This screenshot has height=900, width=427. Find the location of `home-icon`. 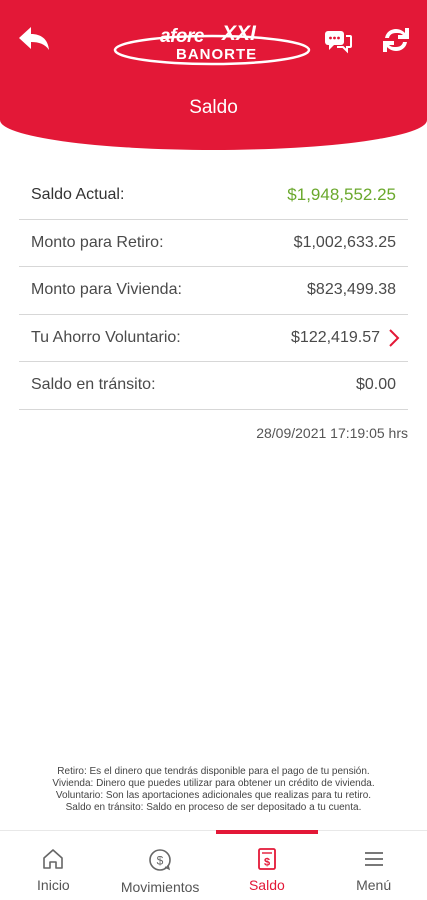

home-icon is located at coordinates (53, 859).